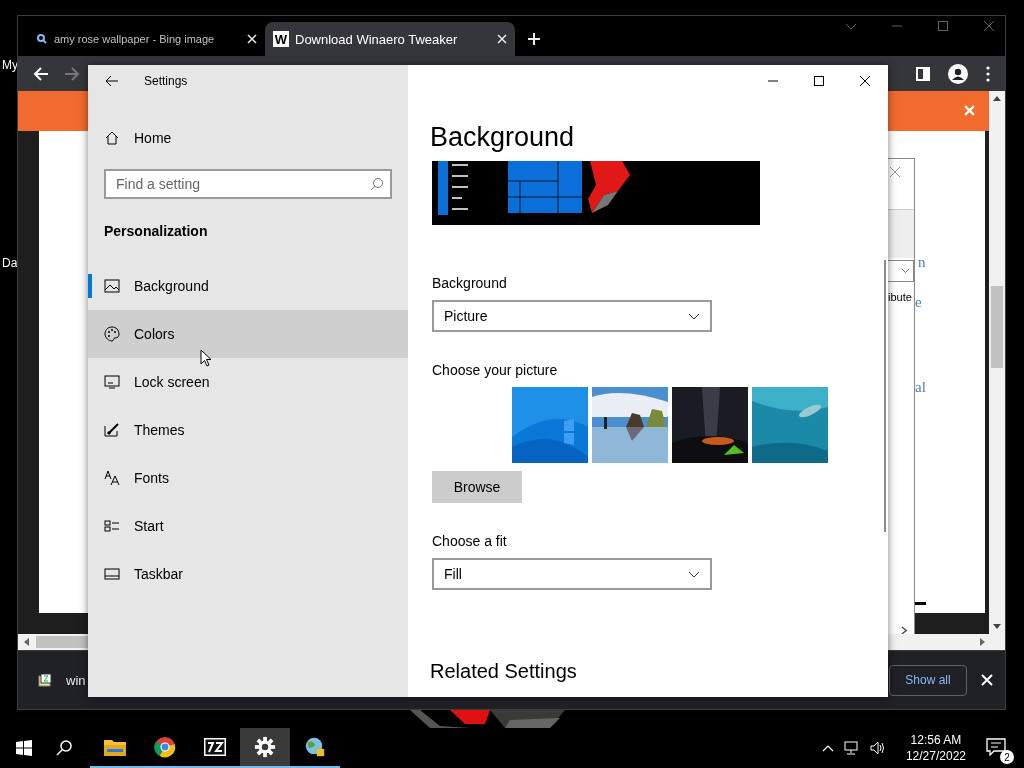 The height and width of the screenshot is (768, 1024). I want to click on browser-tab: amy rose wallpaper - Bing image, so click(146, 39).